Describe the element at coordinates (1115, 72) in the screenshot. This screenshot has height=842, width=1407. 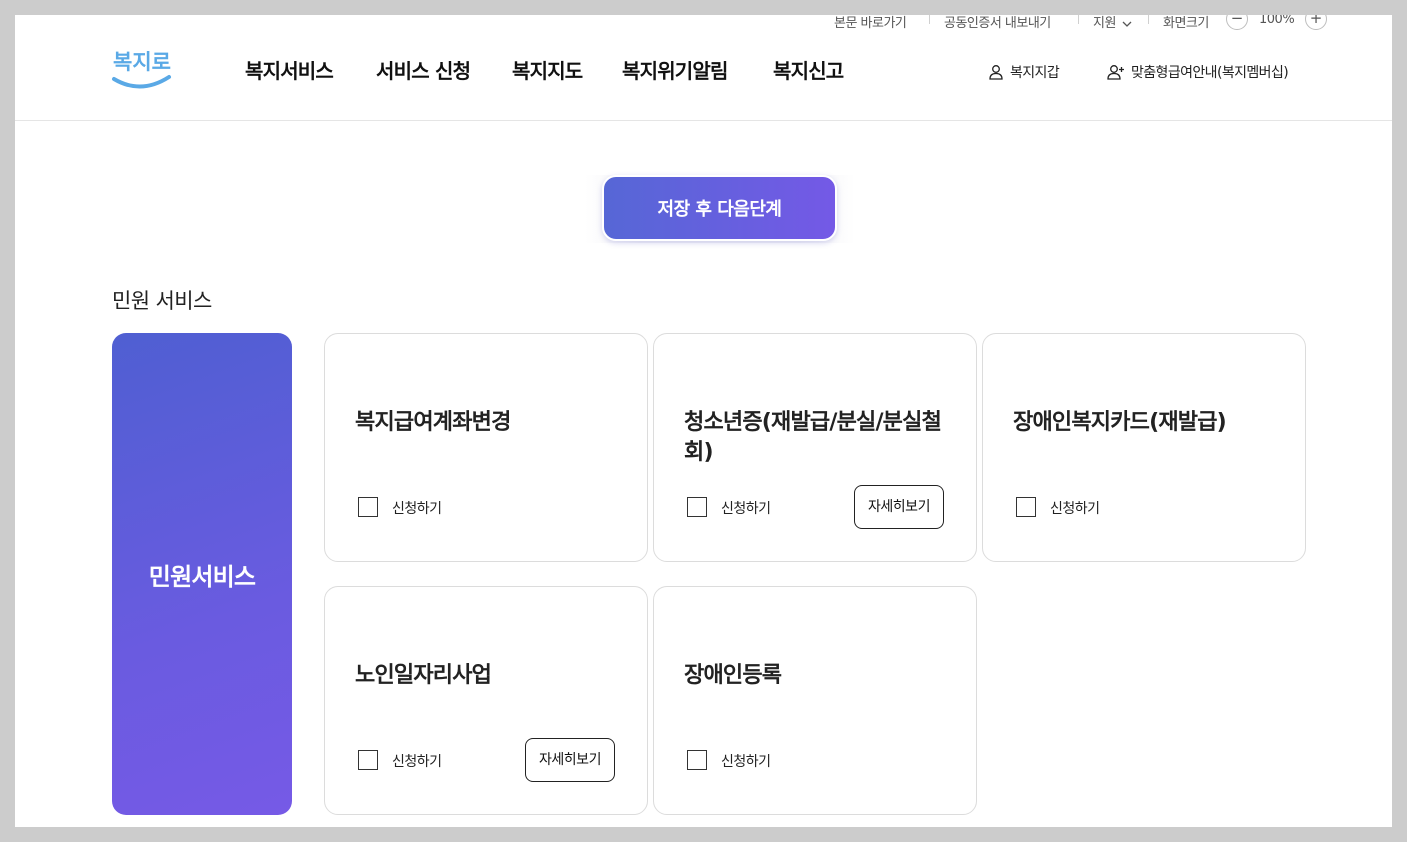
I see `user-plus-icon` at that location.